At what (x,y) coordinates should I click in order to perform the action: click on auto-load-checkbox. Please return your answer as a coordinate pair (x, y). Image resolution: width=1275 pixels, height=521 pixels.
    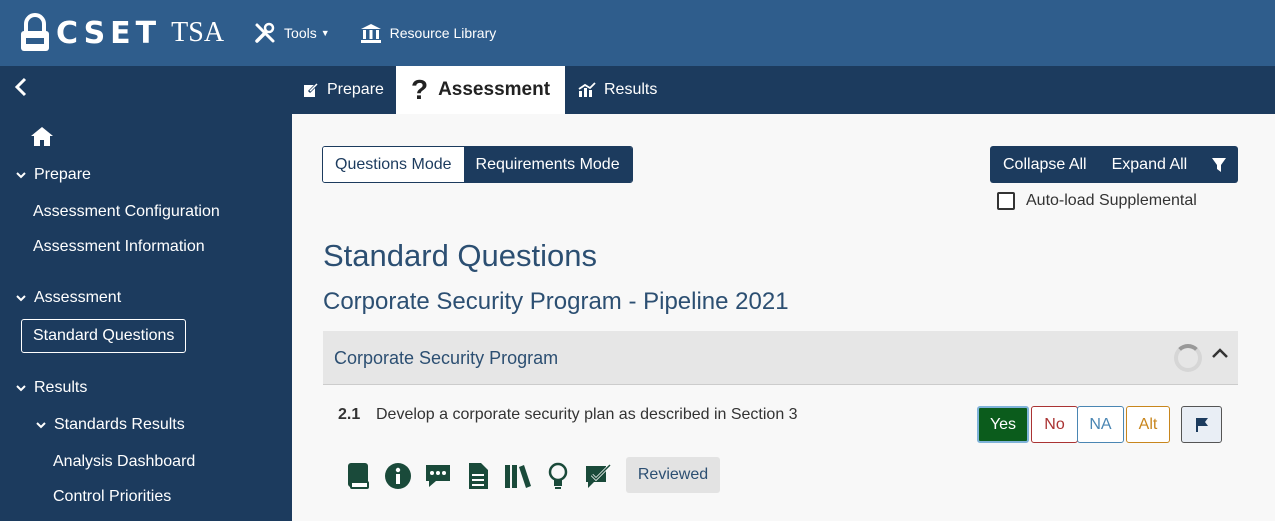
    Looking at the image, I should click on (1006, 201).